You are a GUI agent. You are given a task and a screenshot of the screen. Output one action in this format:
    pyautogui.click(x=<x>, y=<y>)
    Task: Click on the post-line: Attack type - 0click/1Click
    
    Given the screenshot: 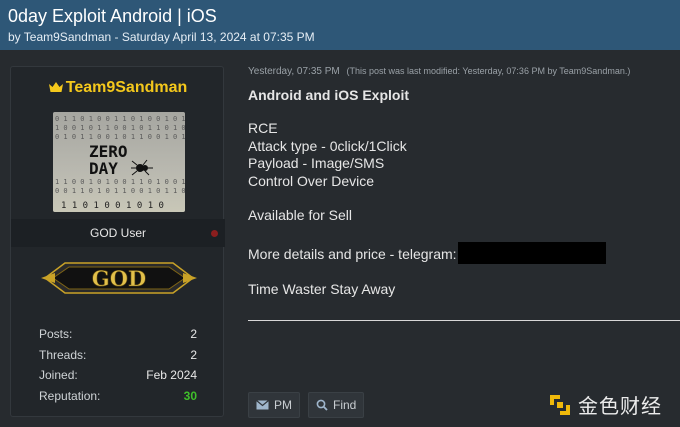 What is the action you would take?
    pyautogui.click(x=327, y=145)
    